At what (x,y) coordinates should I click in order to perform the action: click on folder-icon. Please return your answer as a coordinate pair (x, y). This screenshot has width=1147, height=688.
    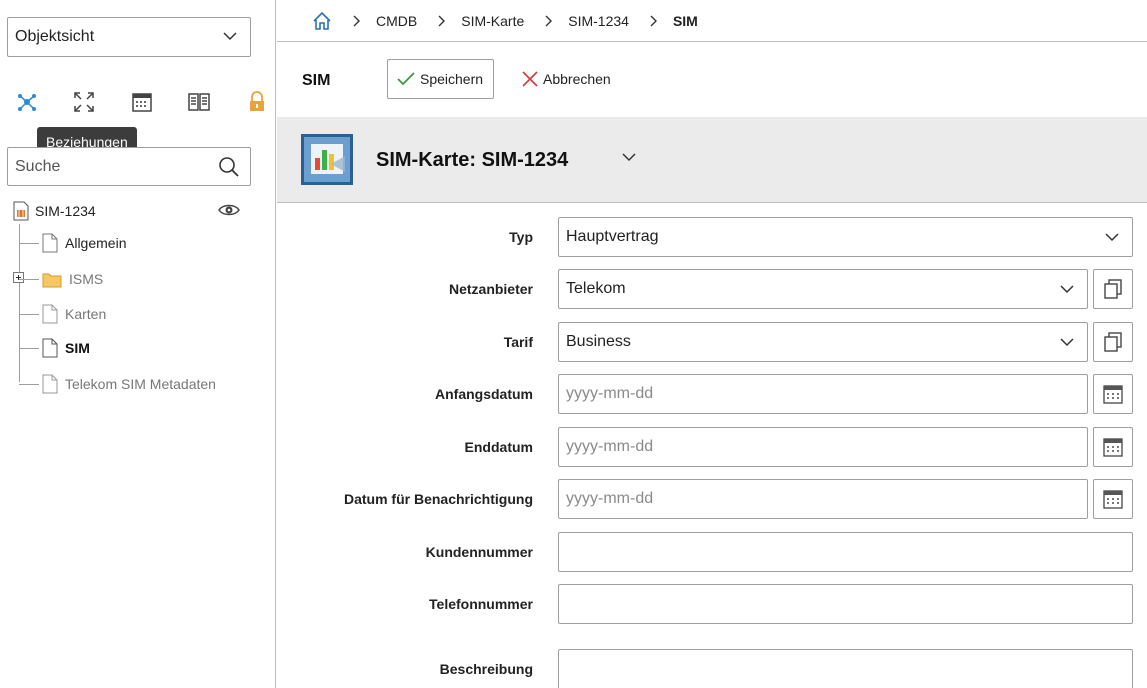
    Looking at the image, I should click on (52, 280).